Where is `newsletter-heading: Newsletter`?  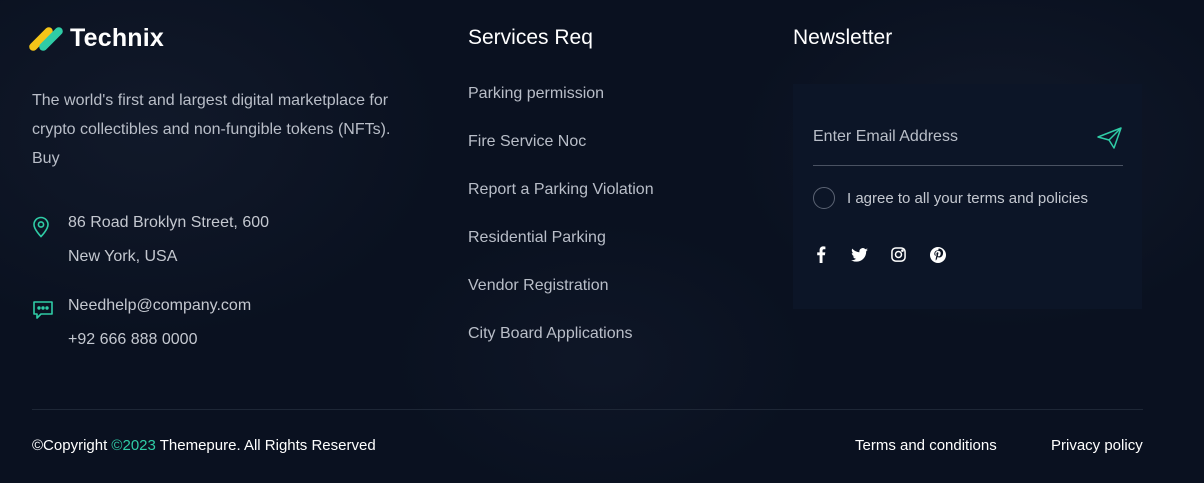 newsletter-heading: Newsletter is located at coordinates (843, 37).